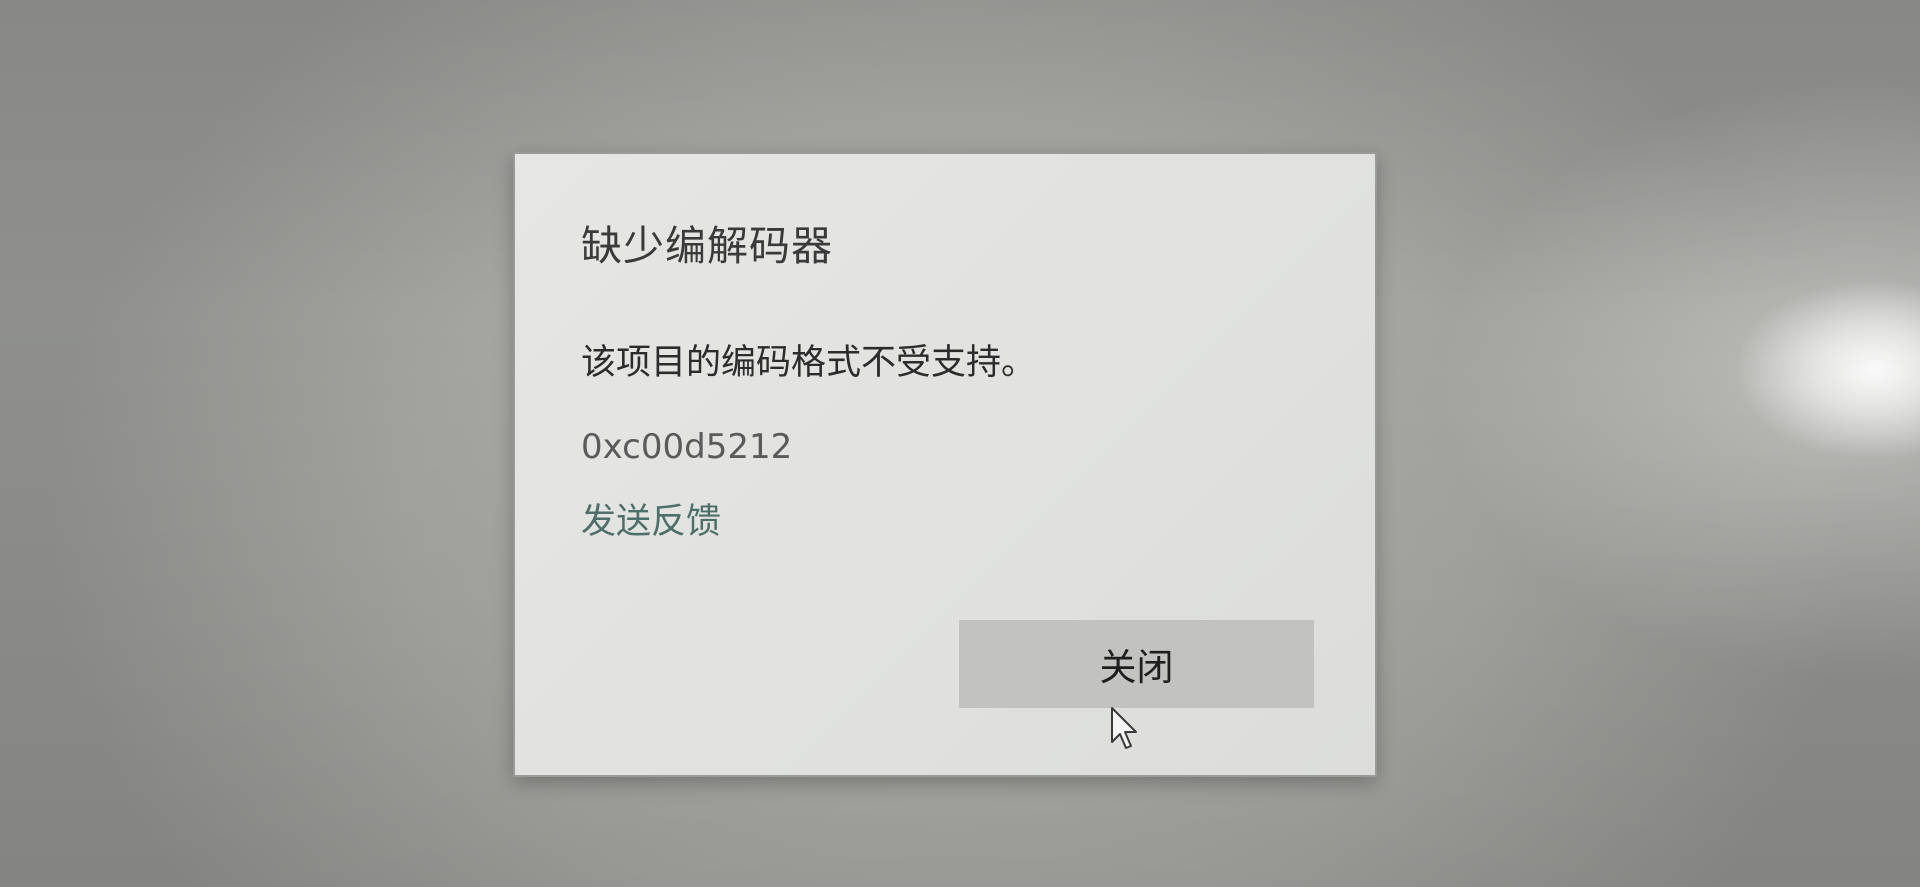 The image size is (1920, 887). I want to click on mouse-pointer-icon, so click(1124, 728).